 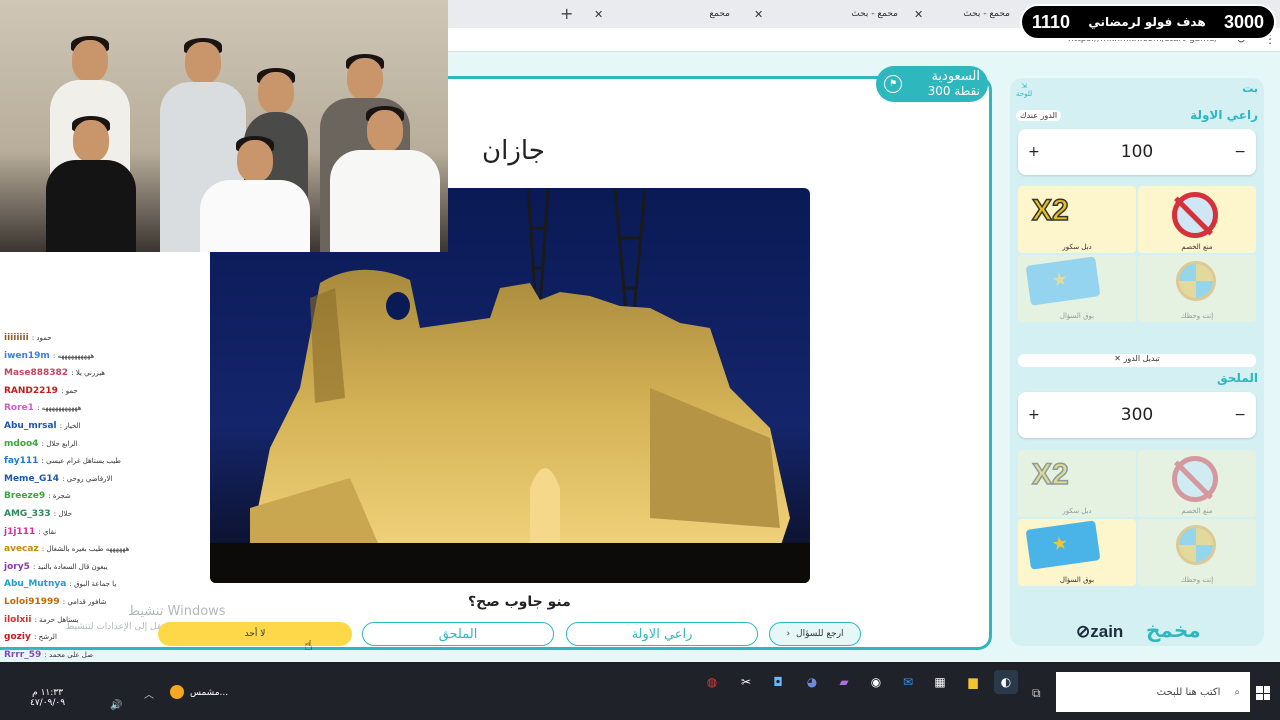 What do you see at coordinates (1137, 152) in the screenshot?
I see `team-a-score: 100` at bounding box center [1137, 152].